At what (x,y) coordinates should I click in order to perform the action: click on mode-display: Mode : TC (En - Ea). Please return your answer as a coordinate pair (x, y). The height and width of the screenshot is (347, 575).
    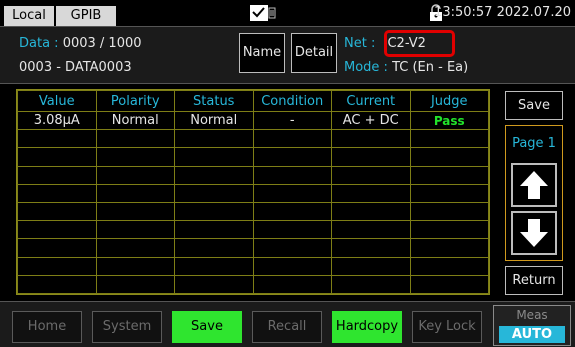
    Looking at the image, I should click on (406, 67).